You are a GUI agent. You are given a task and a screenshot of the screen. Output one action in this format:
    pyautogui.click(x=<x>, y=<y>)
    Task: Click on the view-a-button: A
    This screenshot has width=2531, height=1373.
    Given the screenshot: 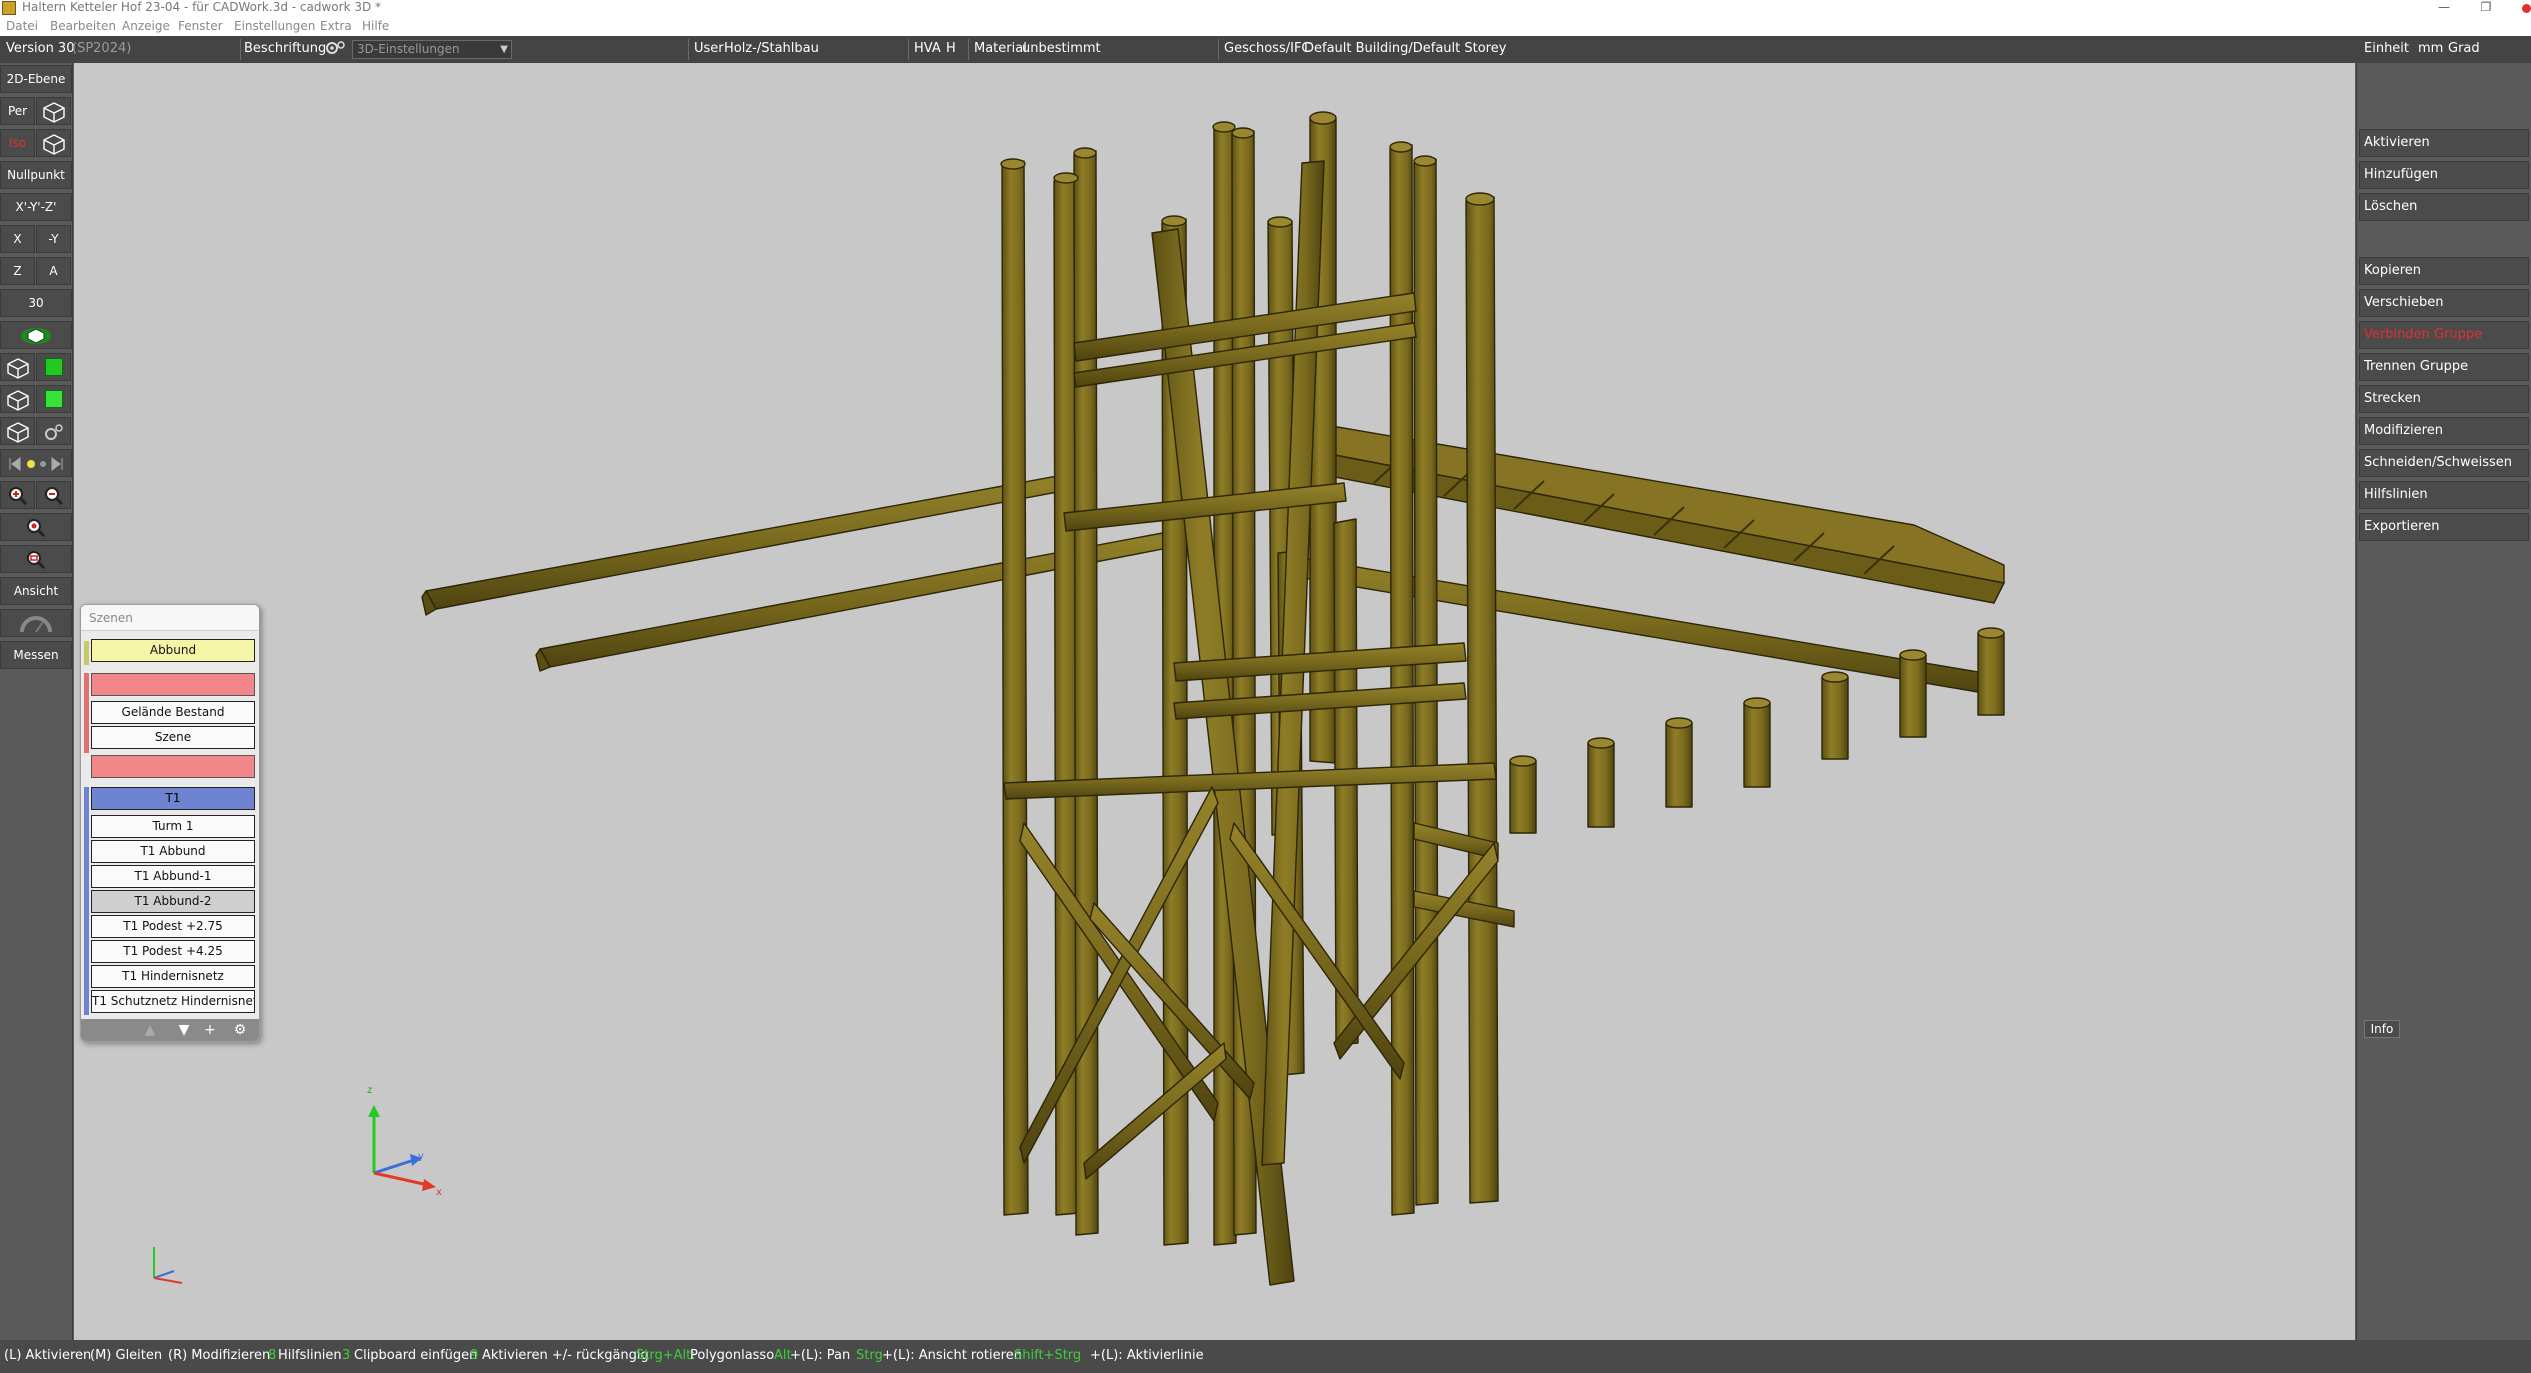 What is the action you would take?
    pyautogui.click(x=53, y=271)
    